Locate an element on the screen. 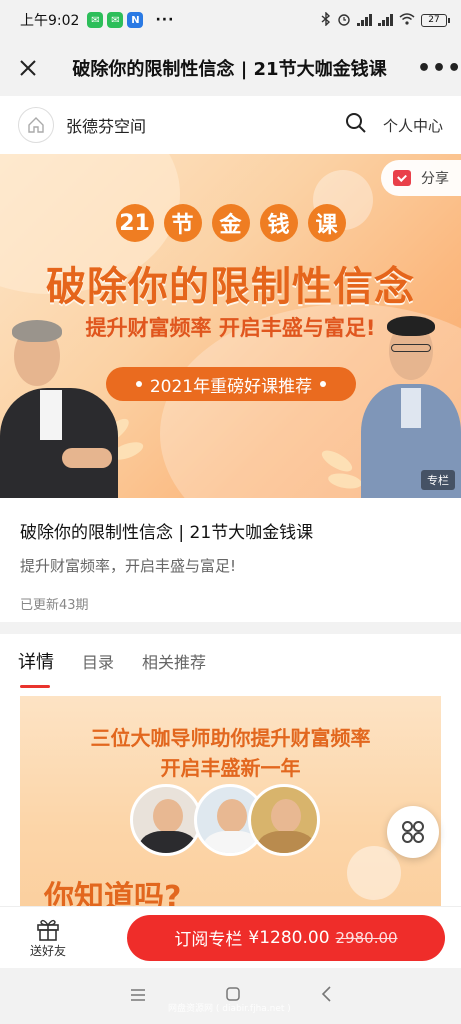 The width and height of the screenshot is (461, 1024). grid-icon is located at coordinates (413, 832).